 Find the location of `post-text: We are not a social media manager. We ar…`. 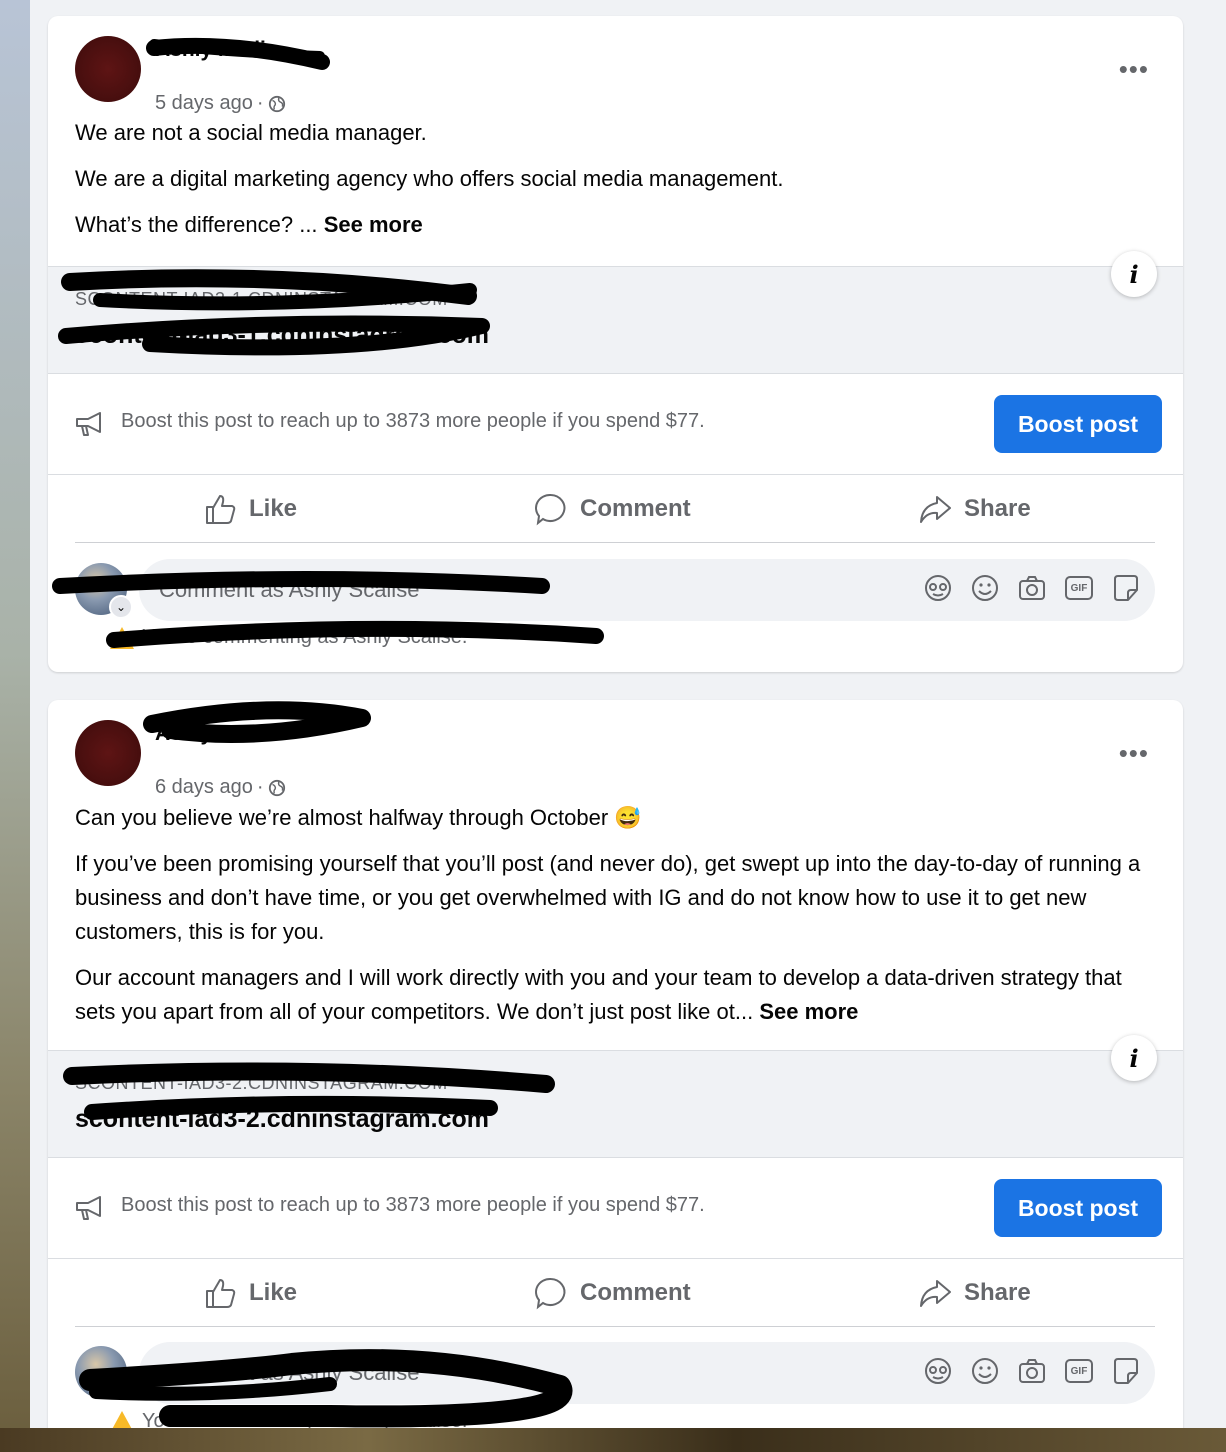

post-text: We are not a social media manager. We ar… is located at coordinates (620, 185).